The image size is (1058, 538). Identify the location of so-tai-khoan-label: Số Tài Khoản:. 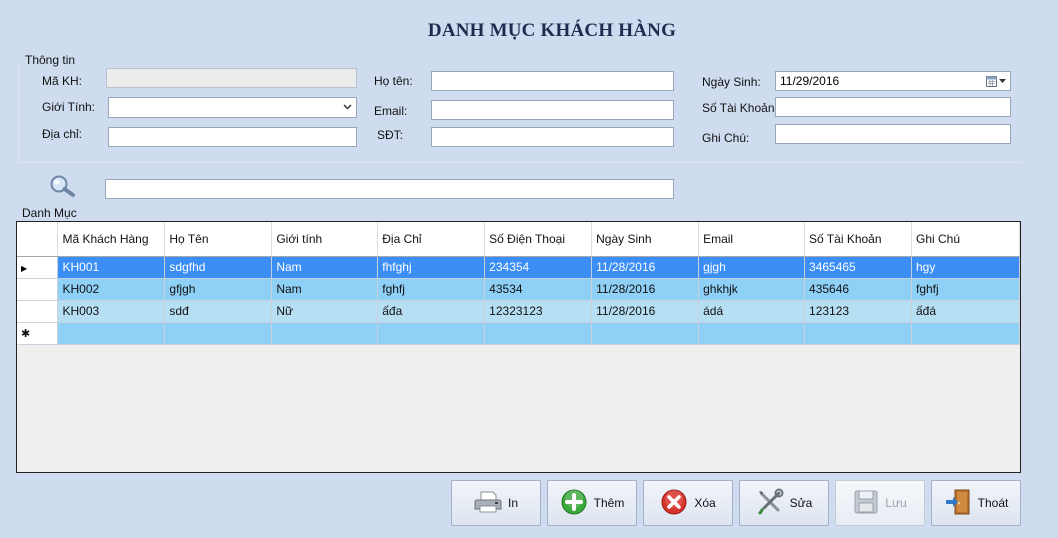
(740, 108).